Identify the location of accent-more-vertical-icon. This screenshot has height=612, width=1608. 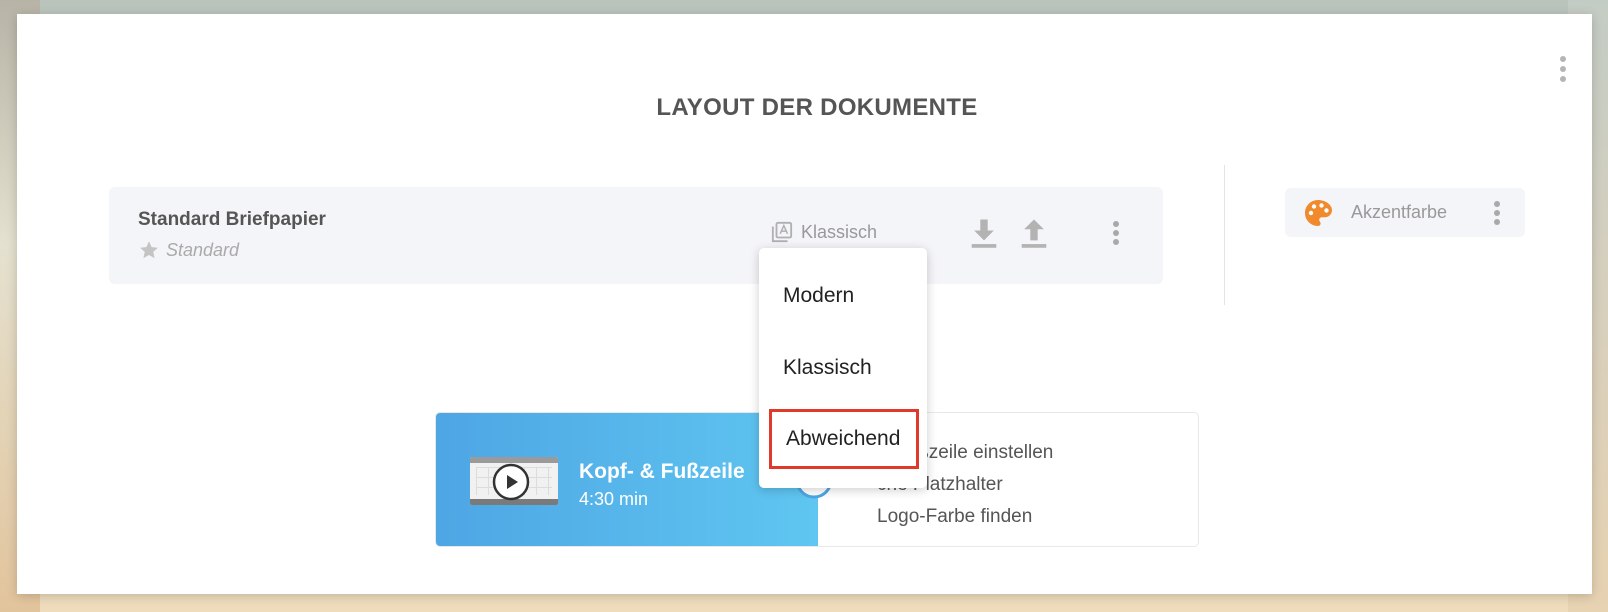
(1497, 213).